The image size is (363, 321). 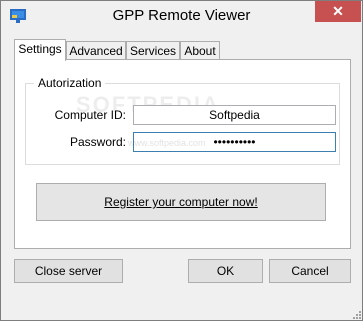 What do you see at coordinates (200, 50) in the screenshot?
I see `tab-about: About` at bounding box center [200, 50].